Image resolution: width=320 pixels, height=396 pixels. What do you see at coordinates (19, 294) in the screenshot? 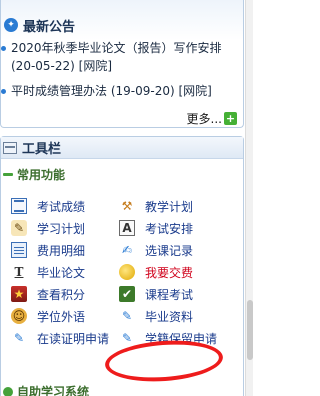
I see `points-icon: ★` at bounding box center [19, 294].